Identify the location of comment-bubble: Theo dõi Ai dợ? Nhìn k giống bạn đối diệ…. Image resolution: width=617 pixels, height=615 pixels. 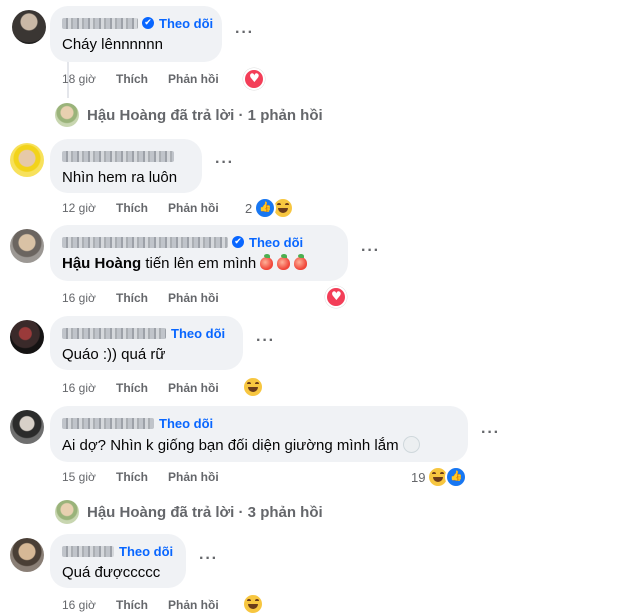
(259, 434).